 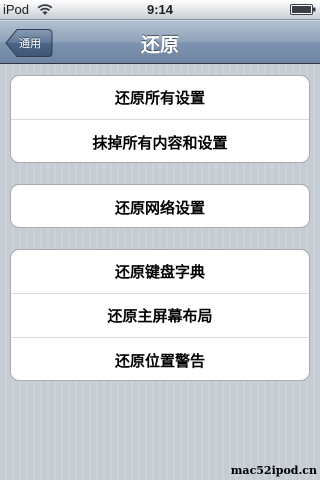 I want to click on reset-group-2: 还原网络设置, so click(x=160, y=206).